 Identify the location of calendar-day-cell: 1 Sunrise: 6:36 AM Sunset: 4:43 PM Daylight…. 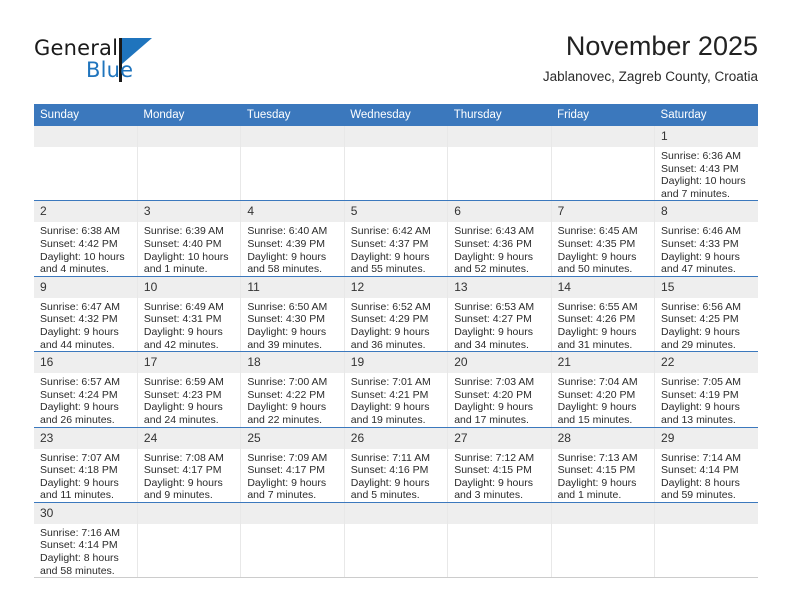
(706, 164).